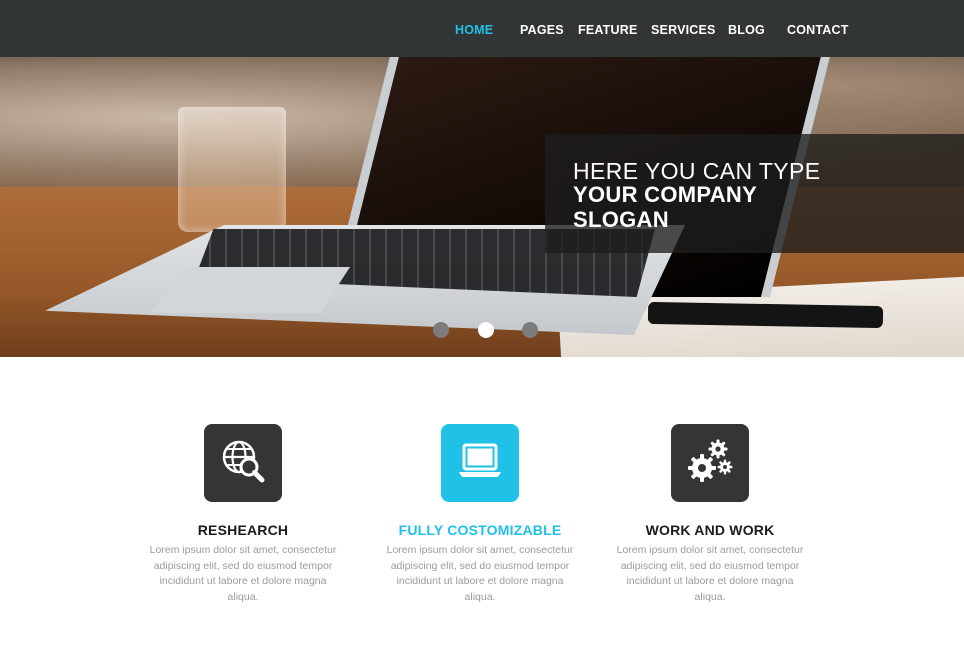 This screenshot has height=672, width=964. What do you see at coordinates (746, 30) in the screenshot?
I see `nav-blog: BLOG` at bounding box center [746, 30].